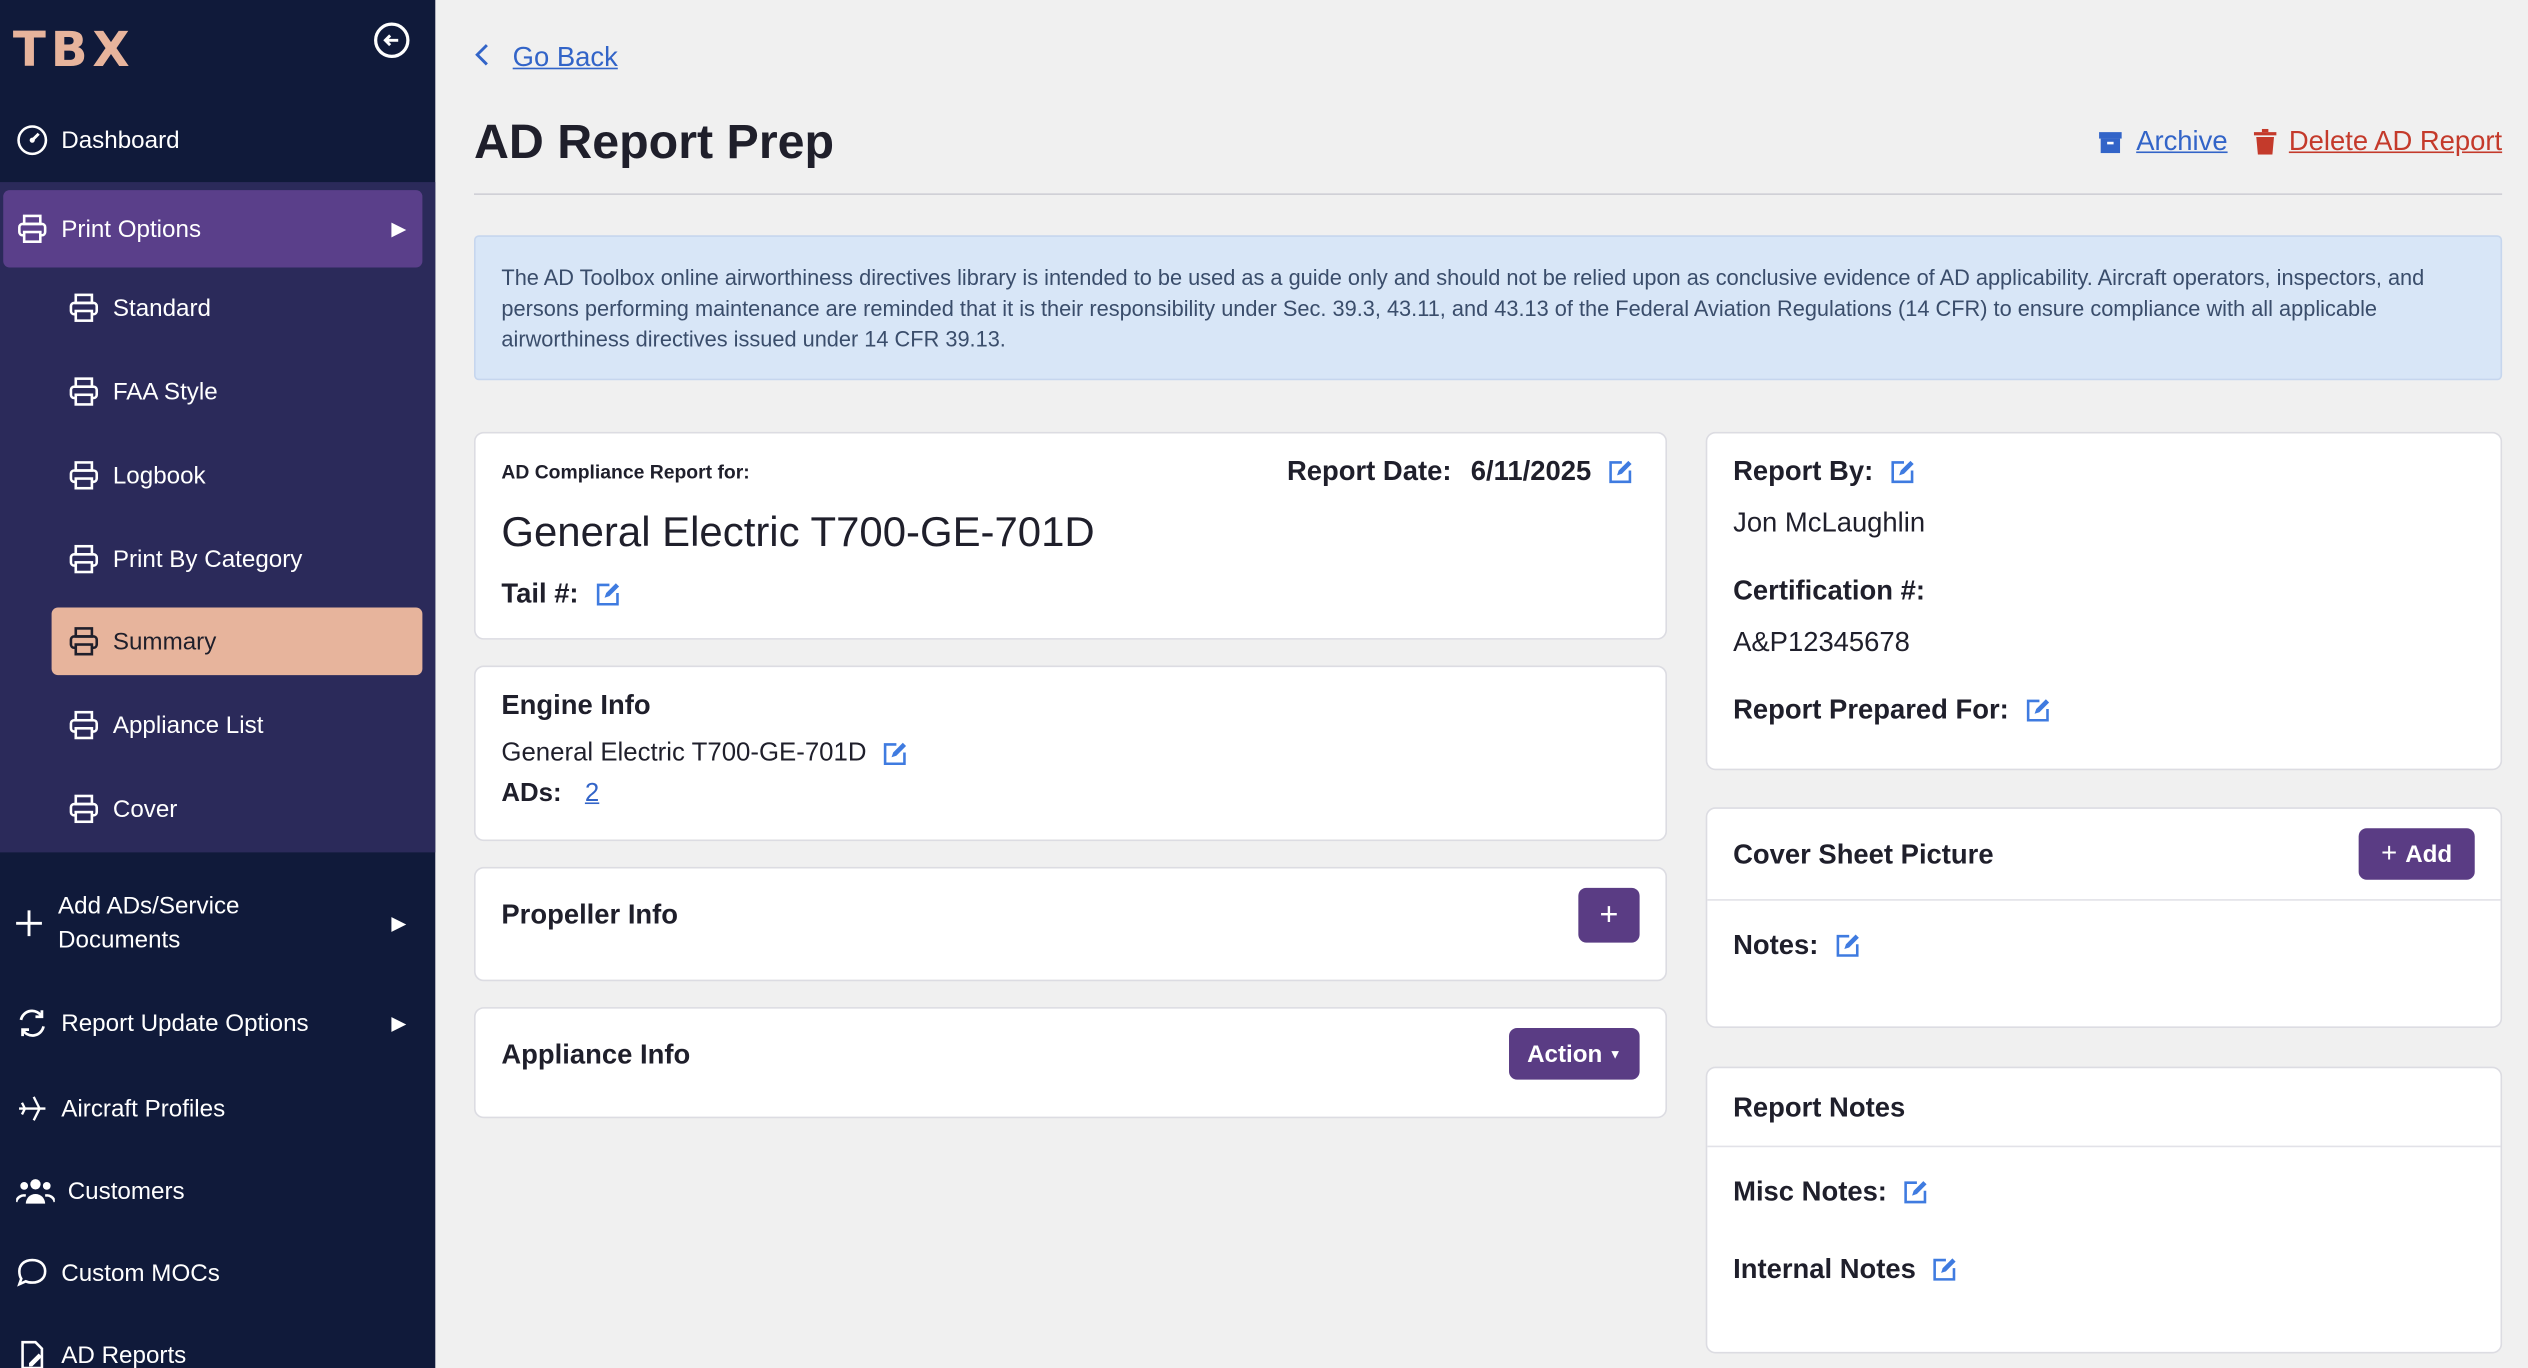  What do you see at coordinates (74, 51) in the screenshot?
I see `tbx-logo: TBX` at bounding box center [74, 51].